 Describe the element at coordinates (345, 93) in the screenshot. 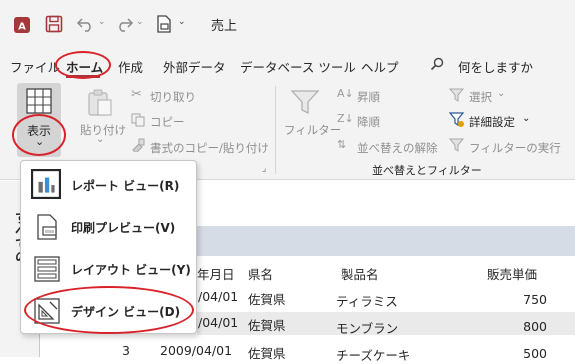

I see `sort-ascending-icon: A↓` at that location.